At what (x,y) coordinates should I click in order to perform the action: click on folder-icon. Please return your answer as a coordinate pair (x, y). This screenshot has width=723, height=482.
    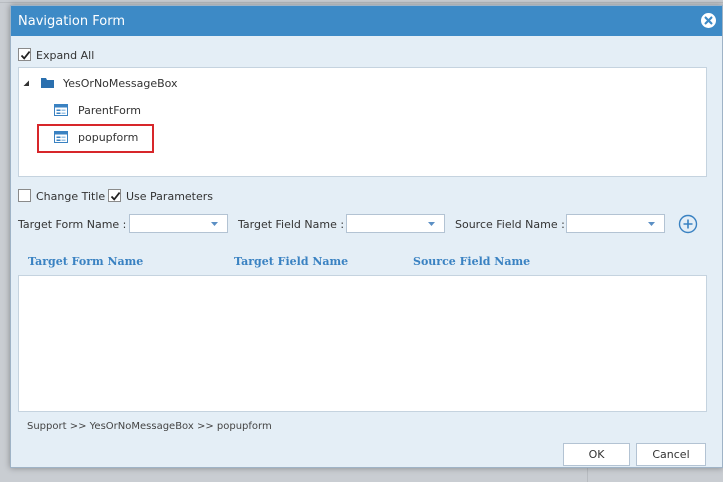
    Looking at the image, I should click on (47, 83).